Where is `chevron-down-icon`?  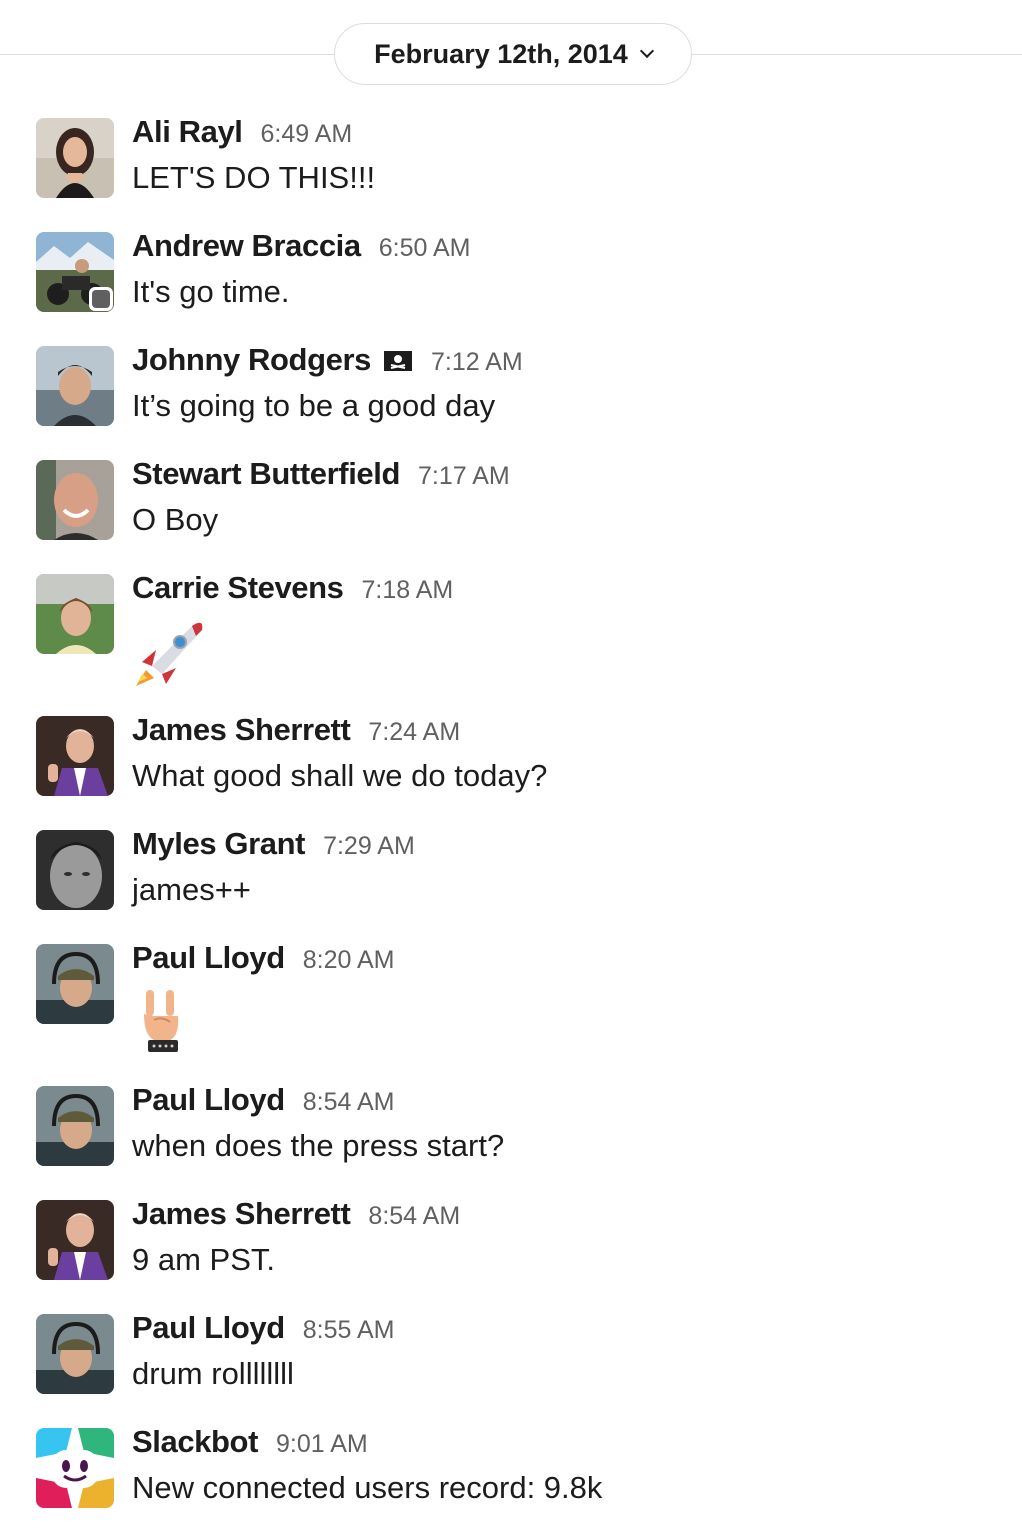
chevron-down-icon is located at coordinates (646, 51).